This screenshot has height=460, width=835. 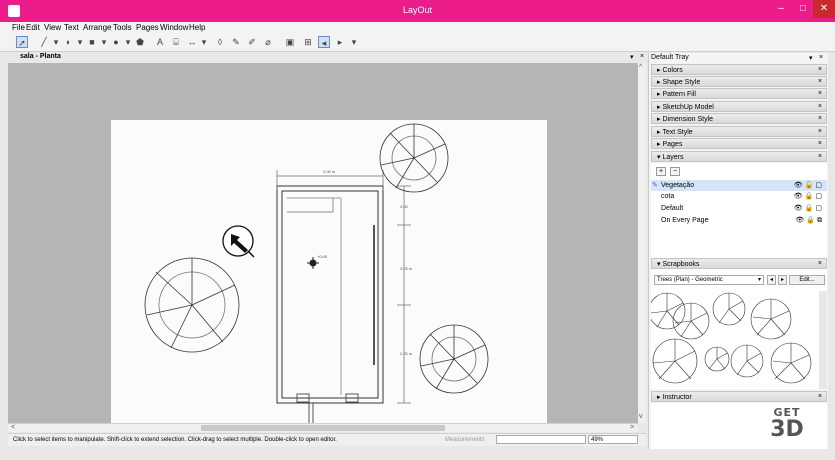 I want to click on panel-colors: ▸ Colors ×, so click(x=739, y=69).